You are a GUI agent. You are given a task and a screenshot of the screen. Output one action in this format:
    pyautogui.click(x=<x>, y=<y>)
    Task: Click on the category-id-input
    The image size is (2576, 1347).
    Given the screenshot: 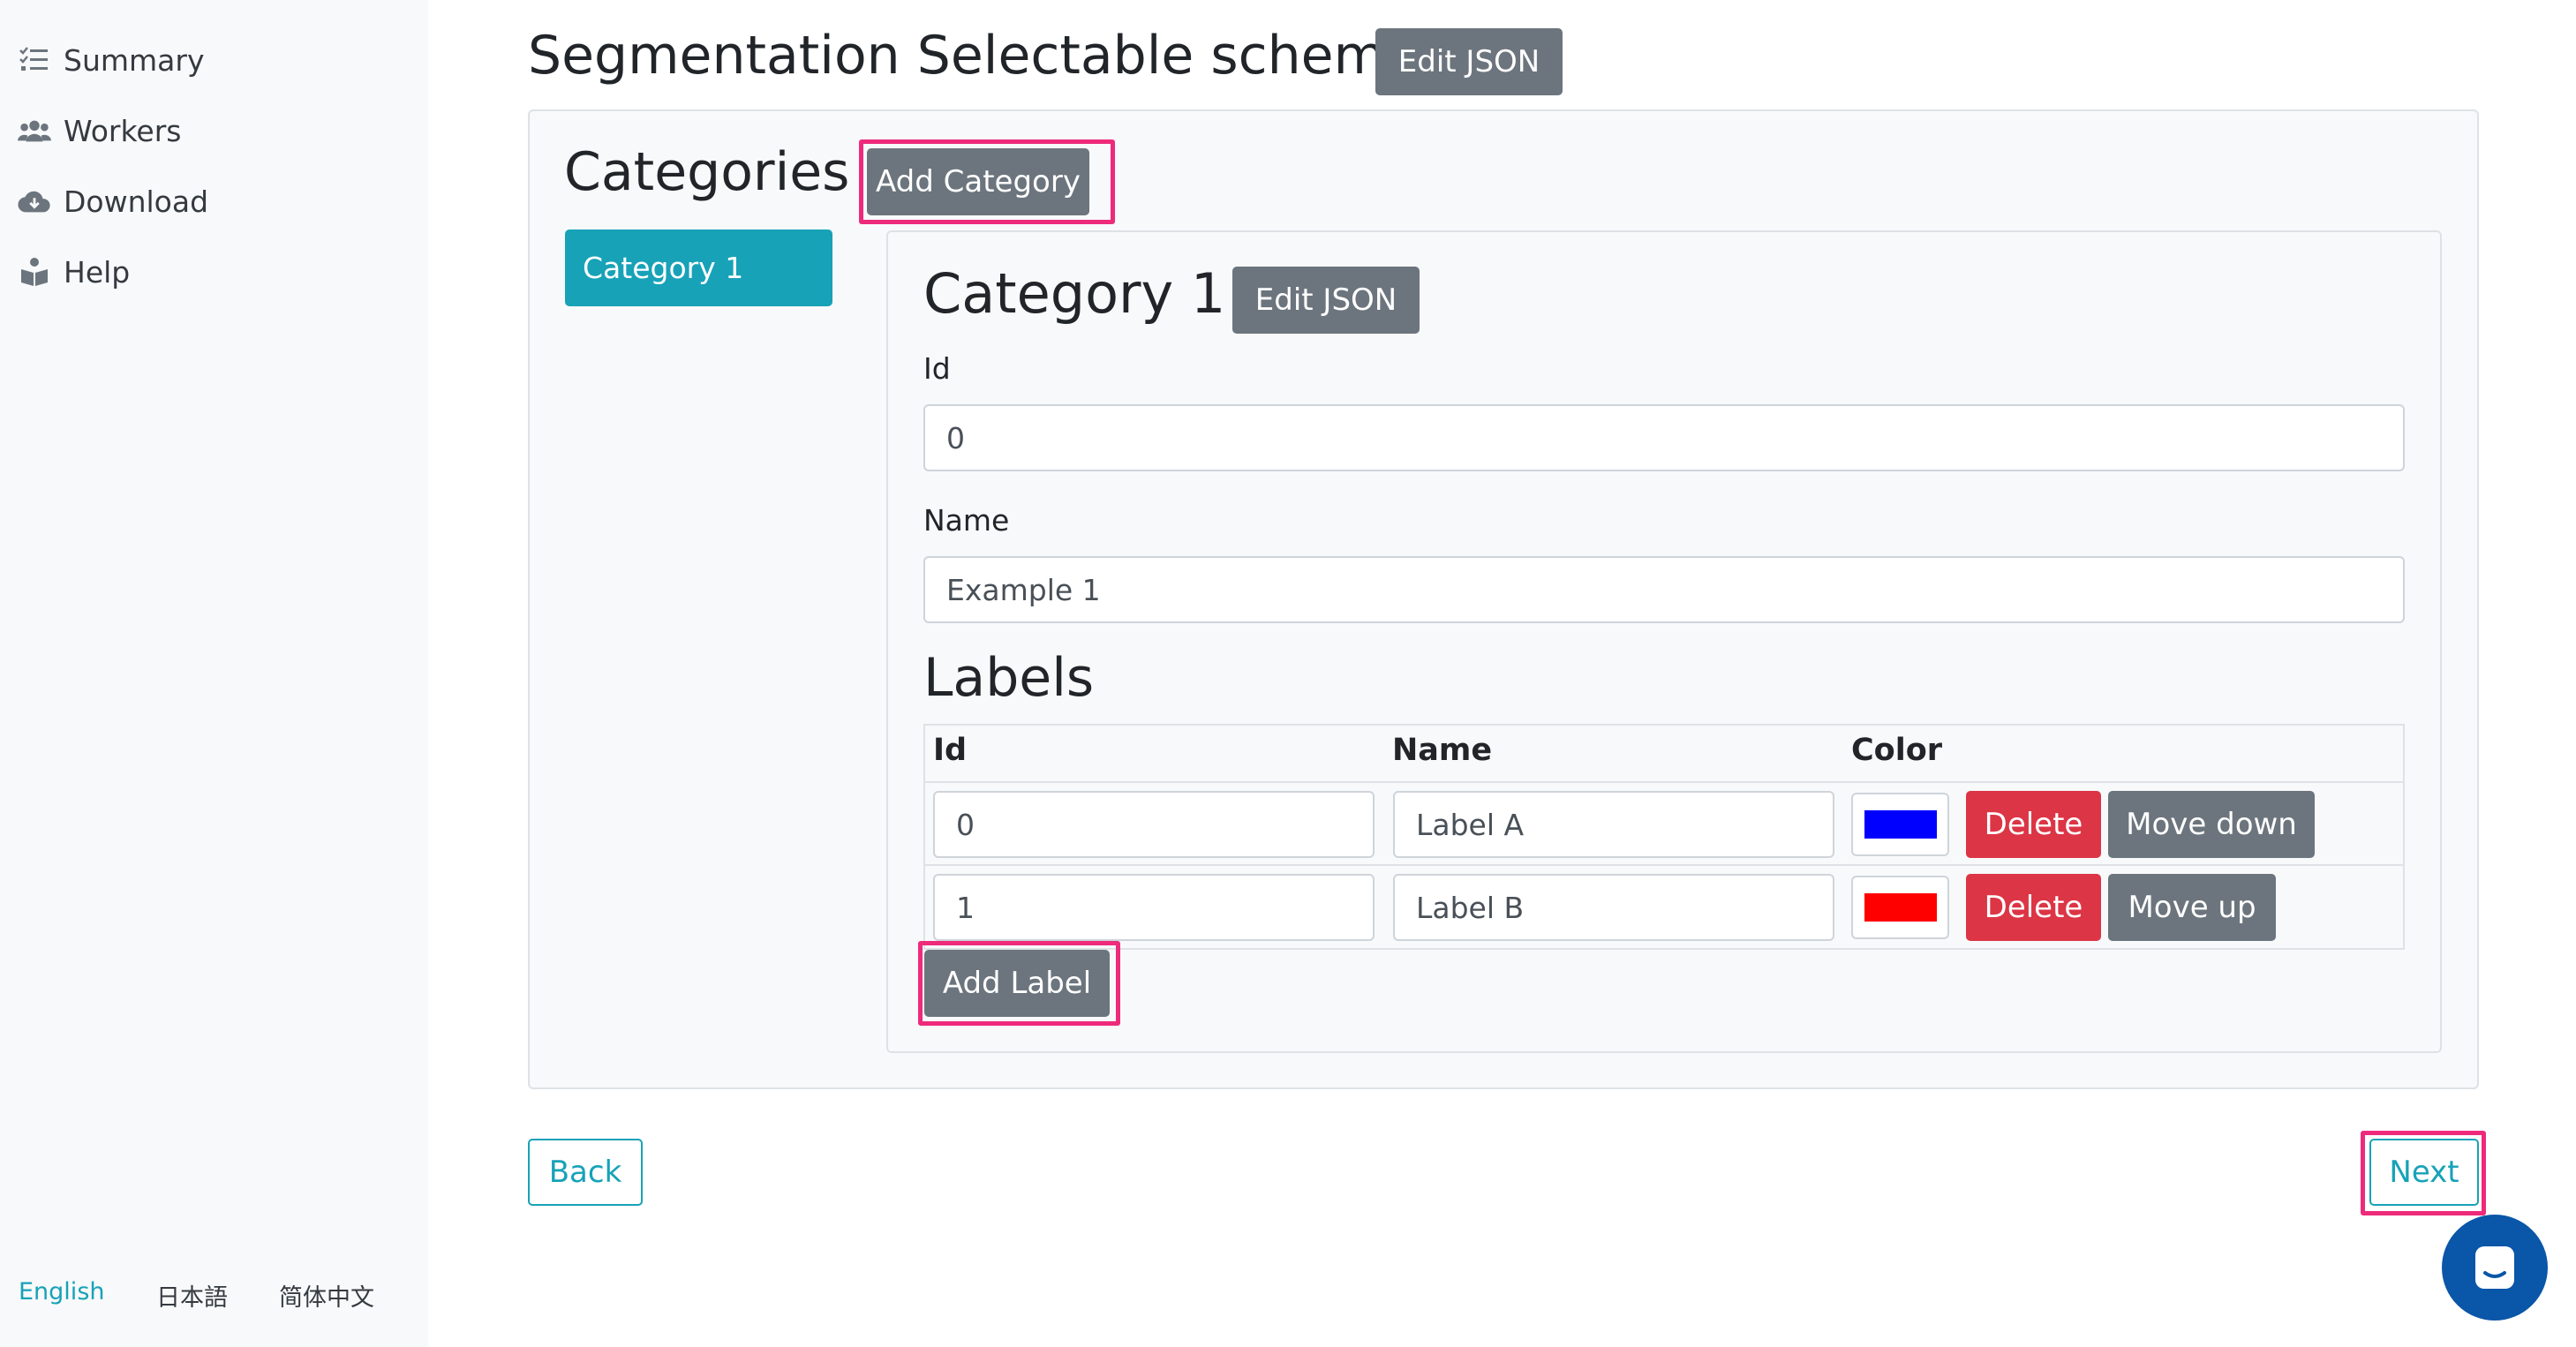 What is the action you would take?
    pyautogui.click(x=1664, y=437)
    